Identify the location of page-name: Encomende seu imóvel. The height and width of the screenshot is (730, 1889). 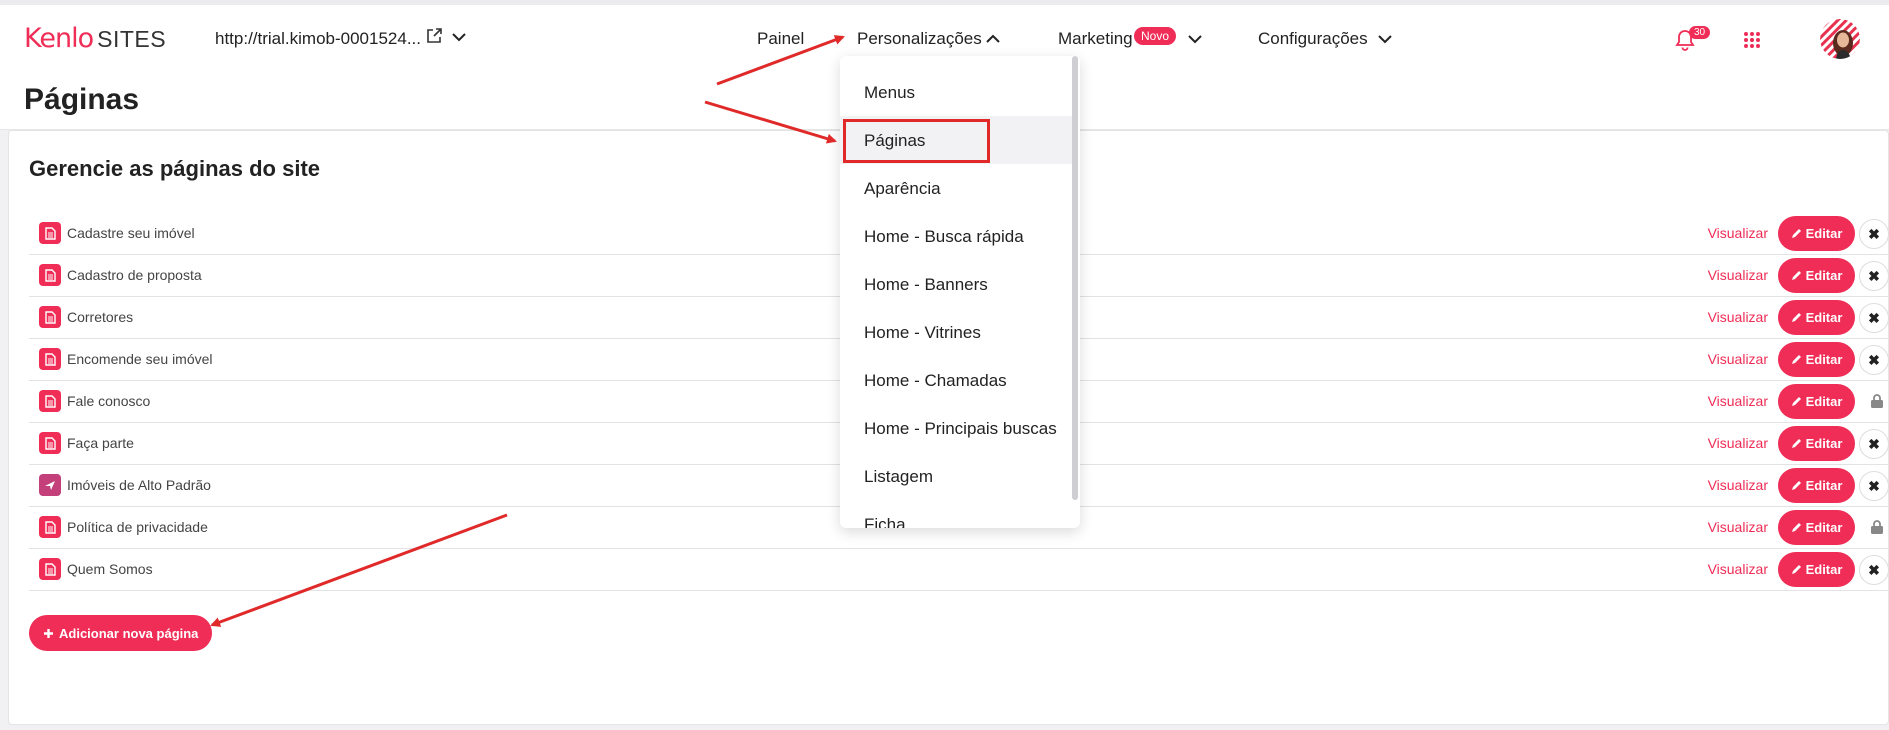
(140, 359).